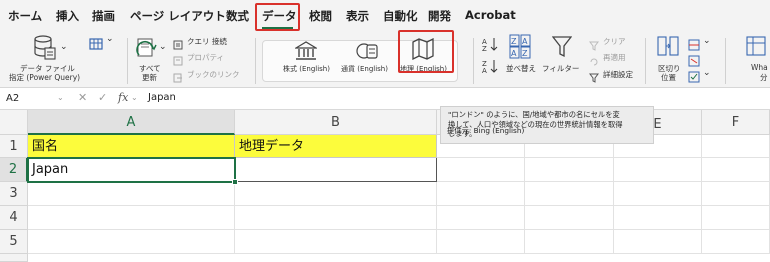  I want to click on tab-formulas: 数式, so click(237, 16).